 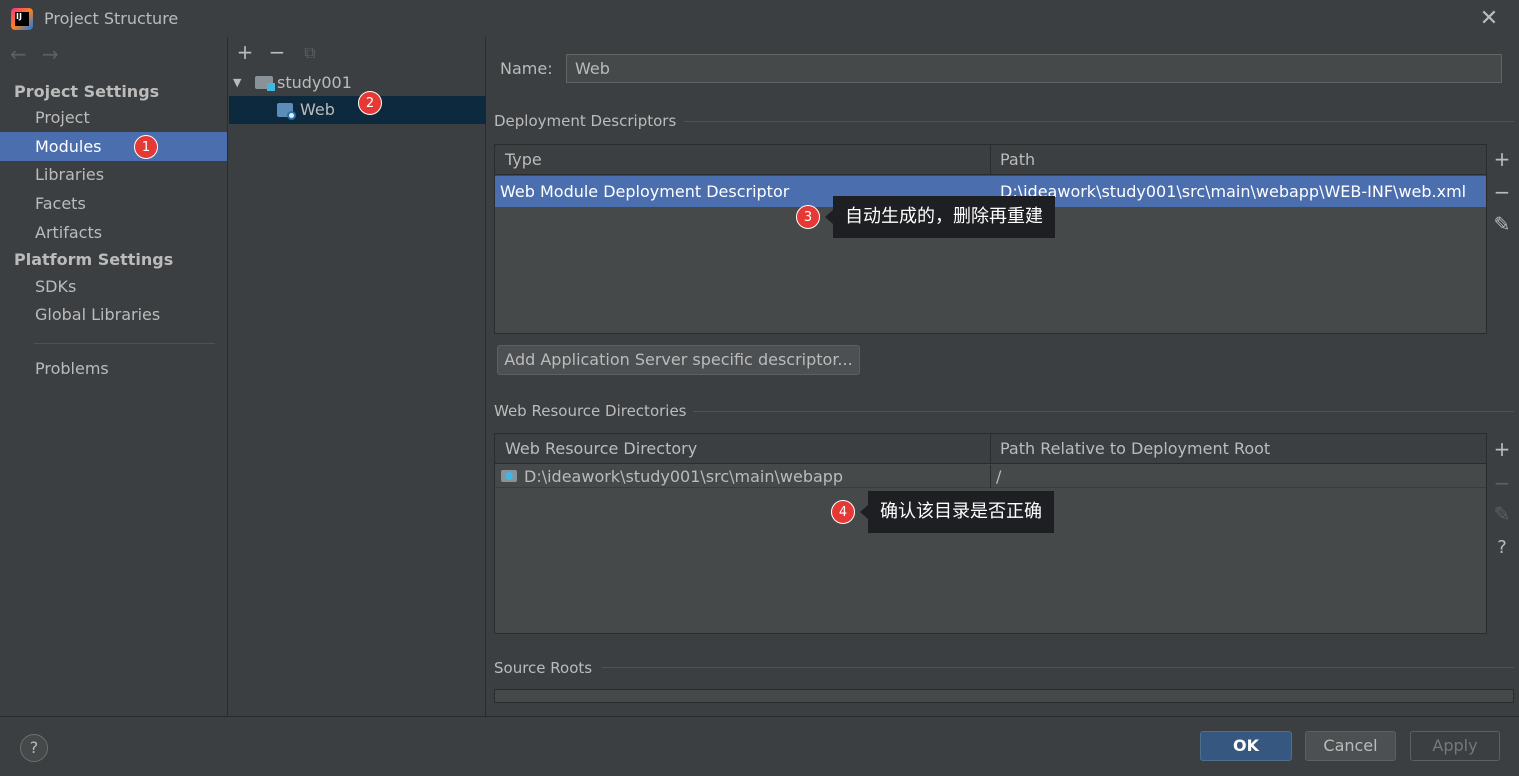 I want to click on close-icon: ✕, so click(x=1489, y=18).